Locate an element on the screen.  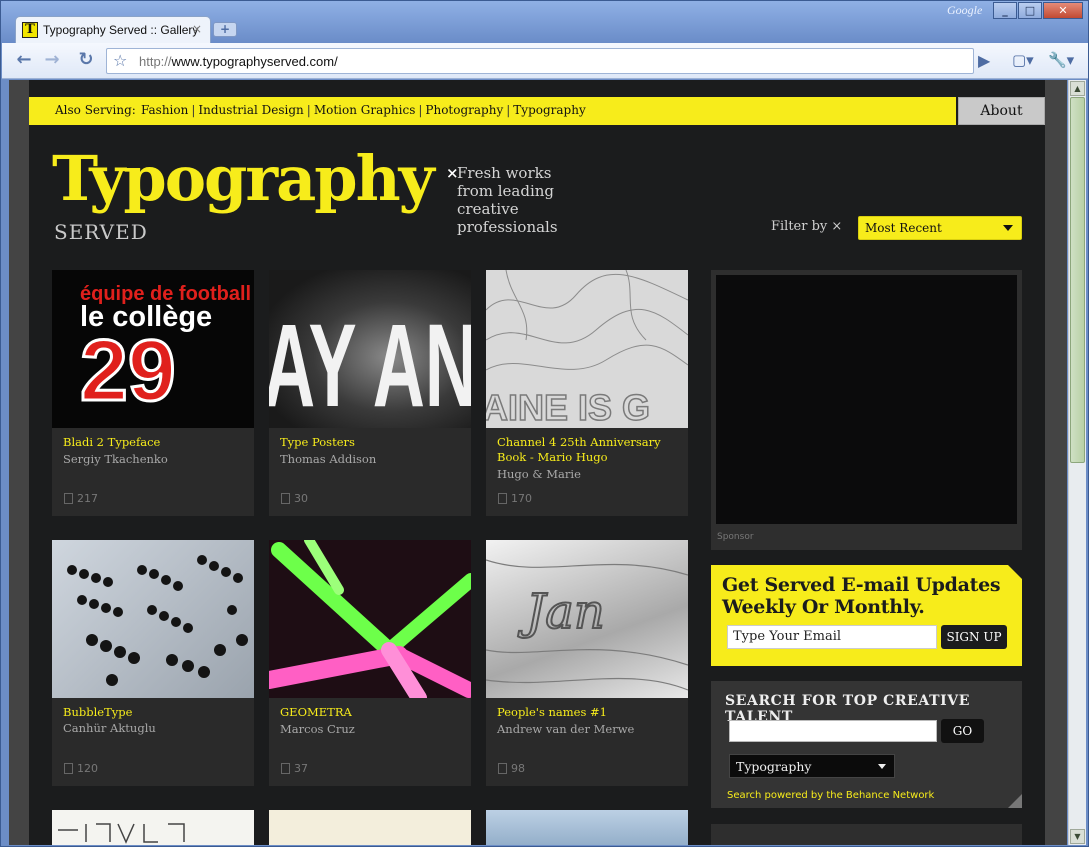
appreciation-count: 30 is located at coordinates (294, 498).